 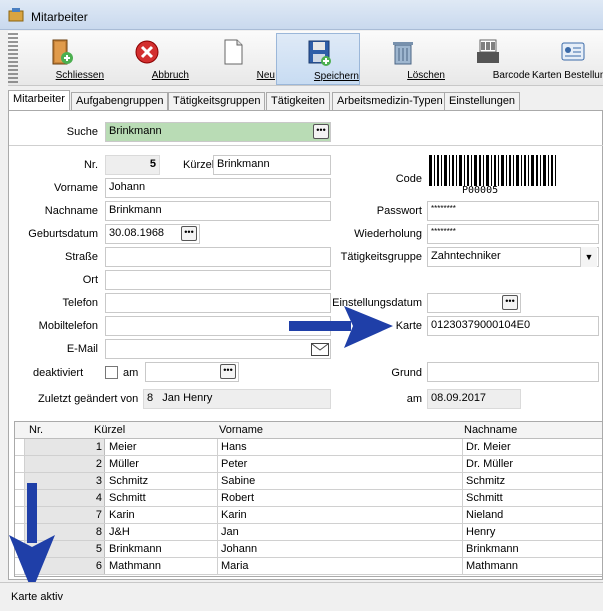 What do you see at coordinates (218, 280) in the screenshot?
I see `ort-field` at bounding box center [218, 280].